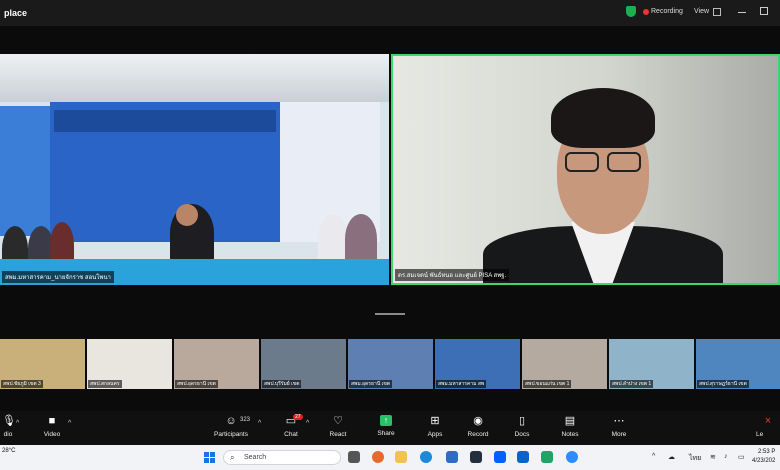  What do you see at coordinates (16, 13) in the screenshot?
I see `window-title: place` at bounding box center [16, 13].